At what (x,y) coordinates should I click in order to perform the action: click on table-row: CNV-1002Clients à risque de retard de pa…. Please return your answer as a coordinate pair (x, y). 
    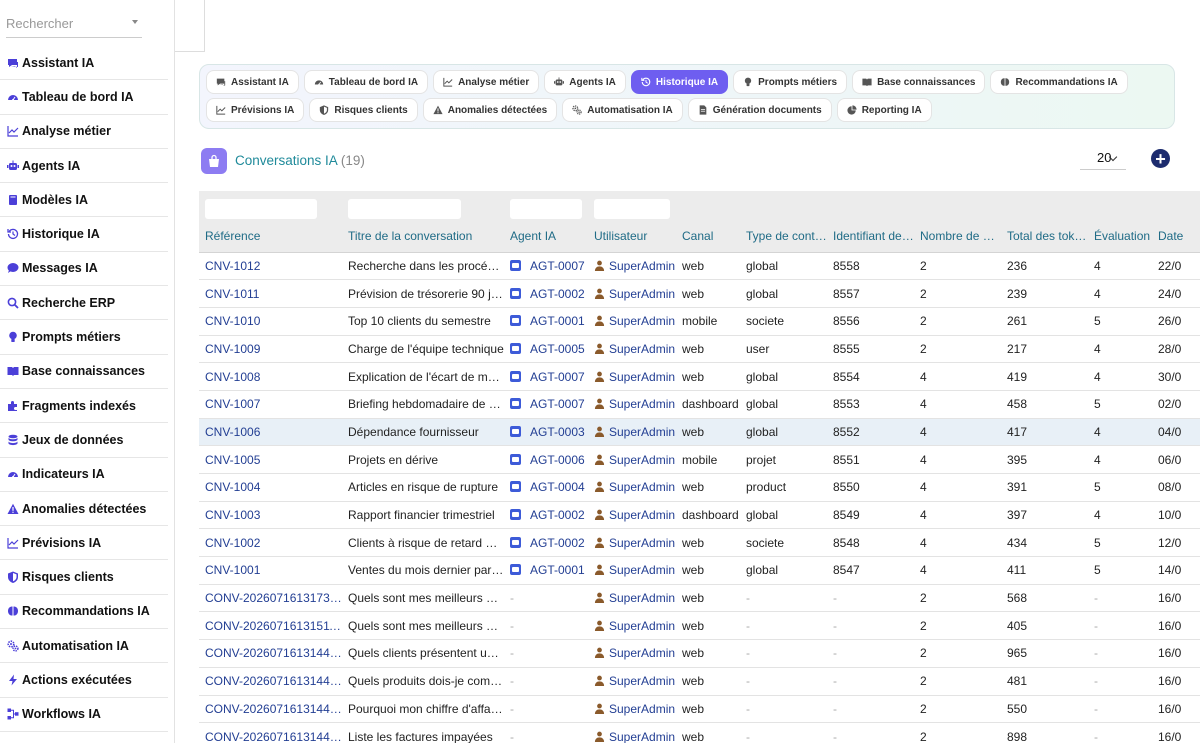
    Looking at the image, I should click on (699, 543).